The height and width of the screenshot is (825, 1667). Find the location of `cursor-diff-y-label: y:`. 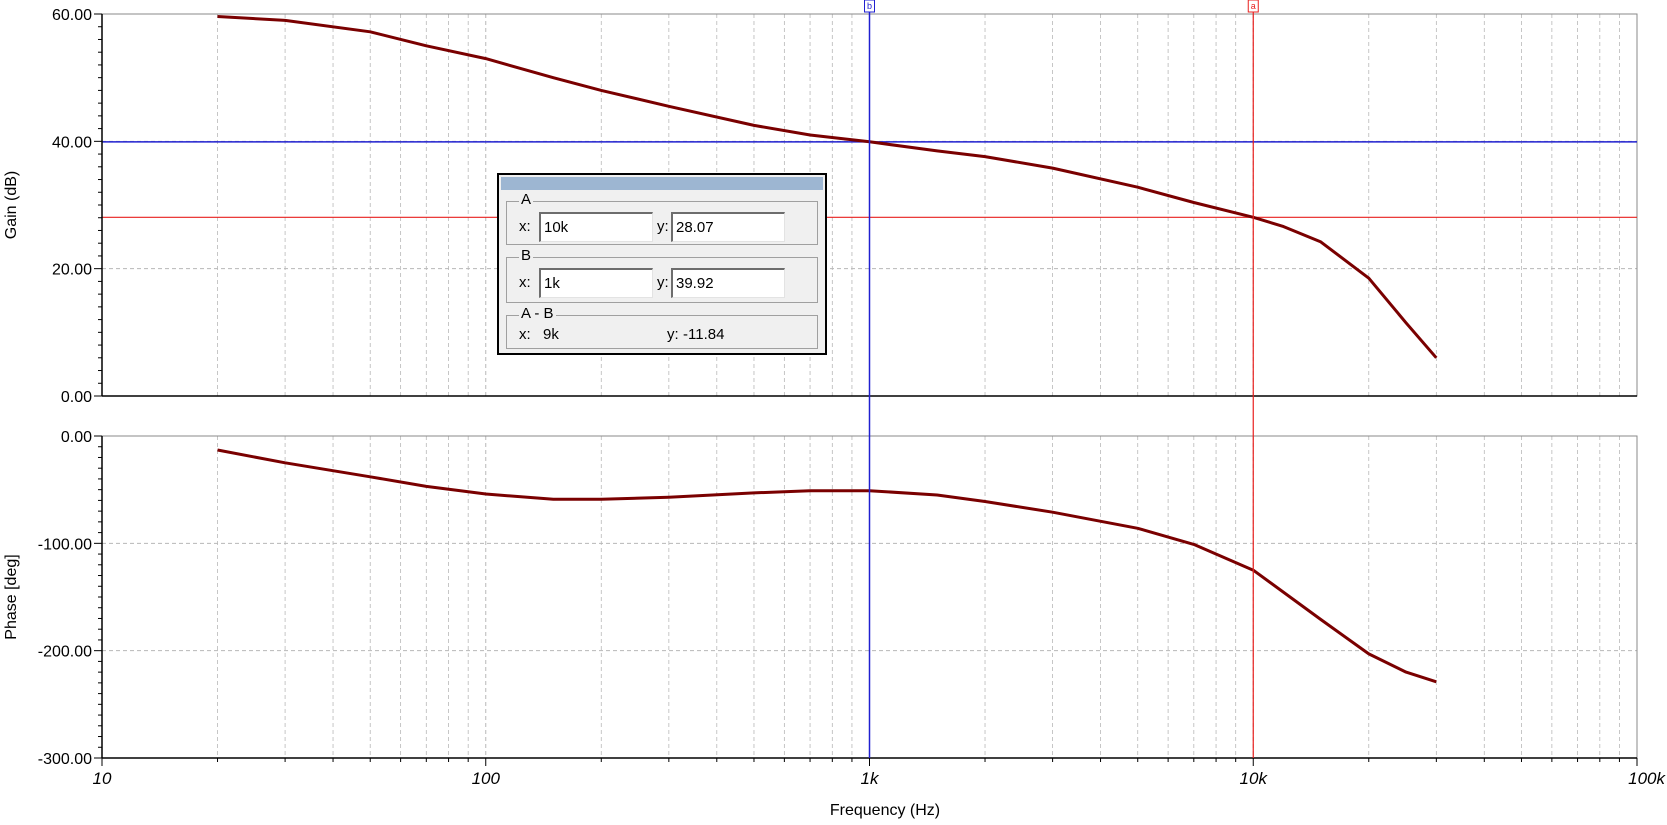

cursor-diff-y-label: y: is located at coordinates (673, 334).